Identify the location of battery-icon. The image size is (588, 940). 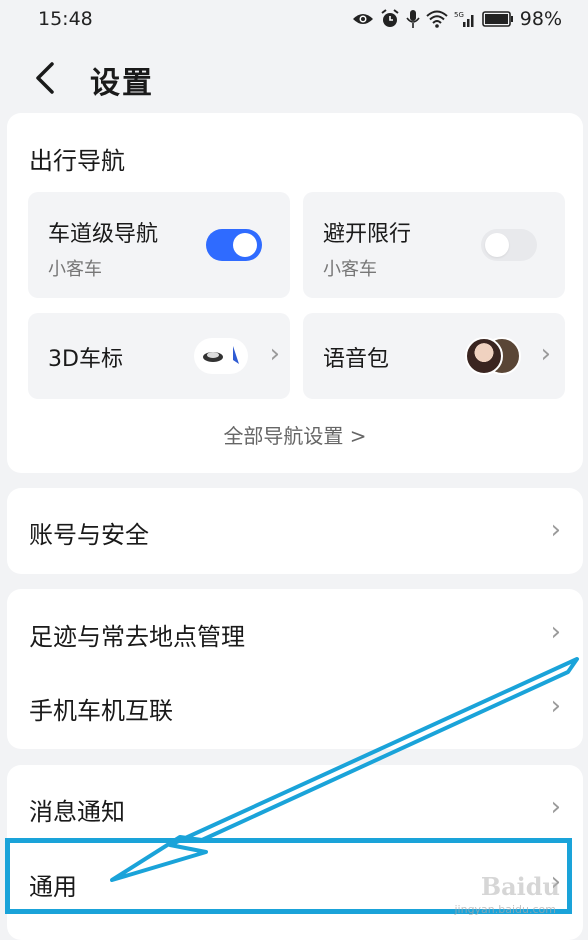
(497, 19).